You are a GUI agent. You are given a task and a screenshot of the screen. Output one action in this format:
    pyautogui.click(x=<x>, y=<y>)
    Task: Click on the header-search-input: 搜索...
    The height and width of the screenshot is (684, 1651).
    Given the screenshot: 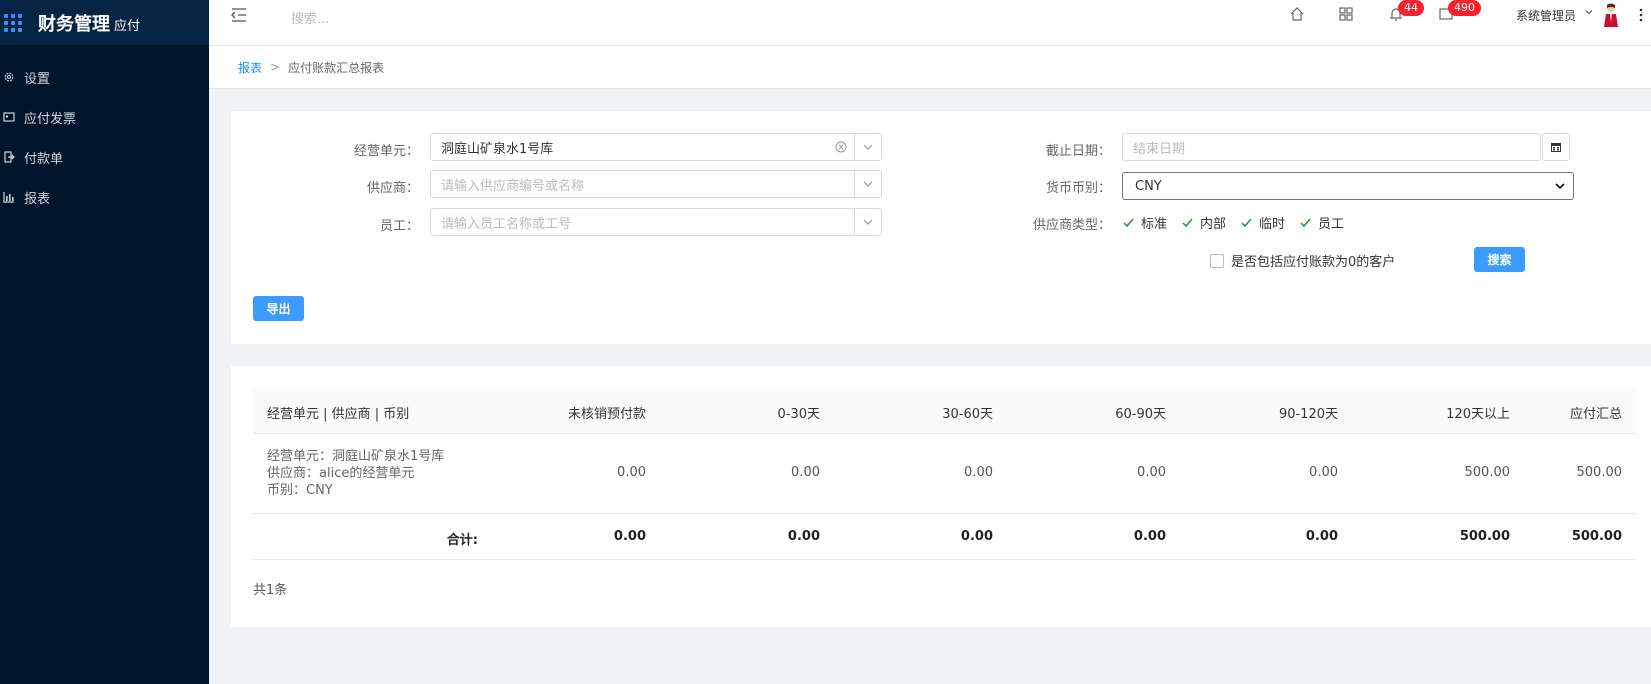 What is the action you would take?
    pyautogui.click(x=310, y=17)
    